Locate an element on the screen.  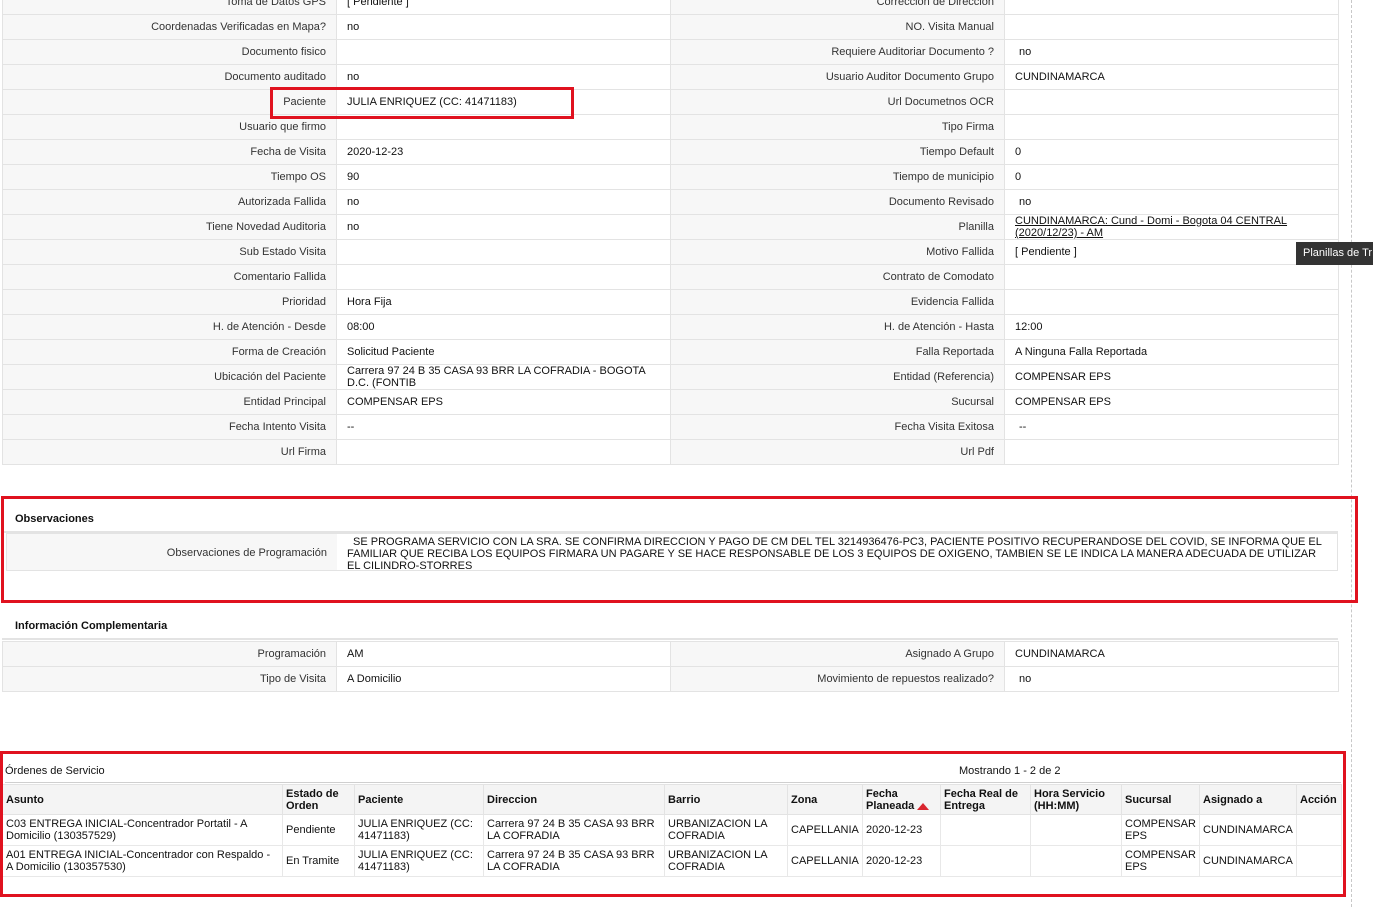
detail-row: Url Firma Url Pdf is located at coordinates (670, 452).